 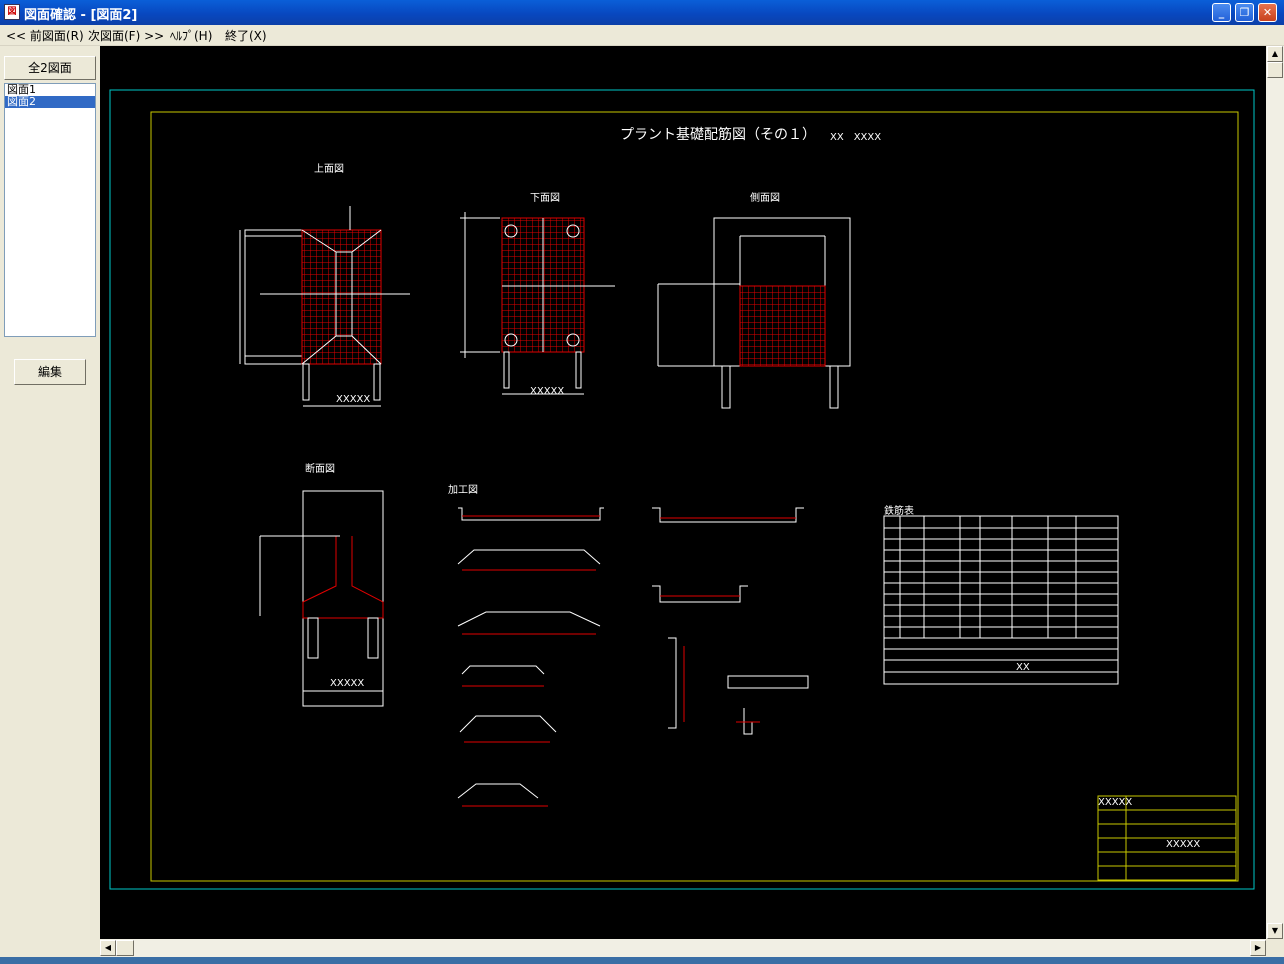 What do you see at coordinates (1001, 600) in the screenshot?
I see `rebar-table` at bounding box center [1001, 600].